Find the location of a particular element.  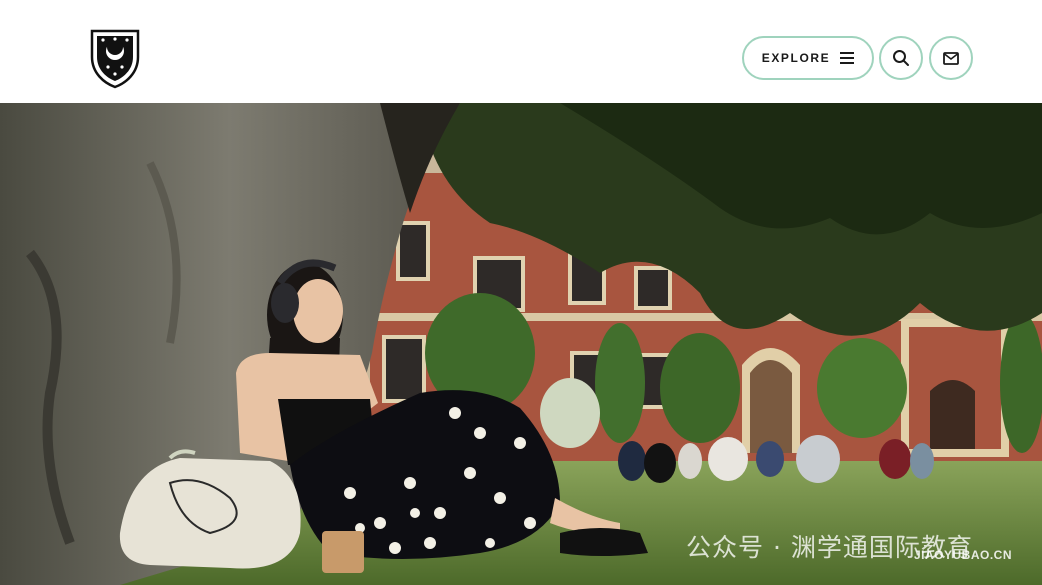

contact-mail-button is located at coordinates (951, 58).